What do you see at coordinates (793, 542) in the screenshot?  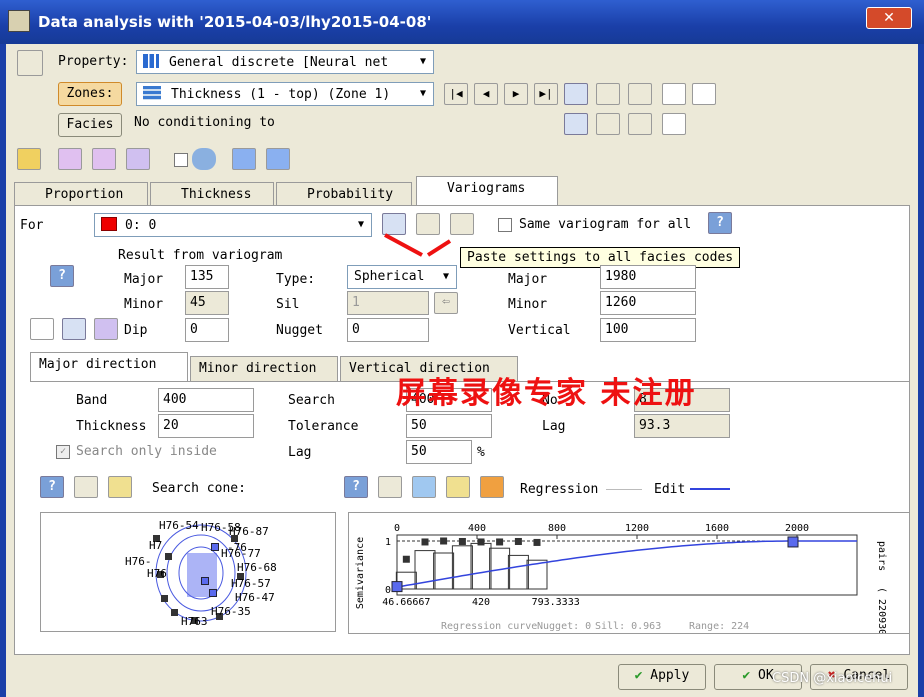 I see `curve-handle` at bounding box center [793, 542].